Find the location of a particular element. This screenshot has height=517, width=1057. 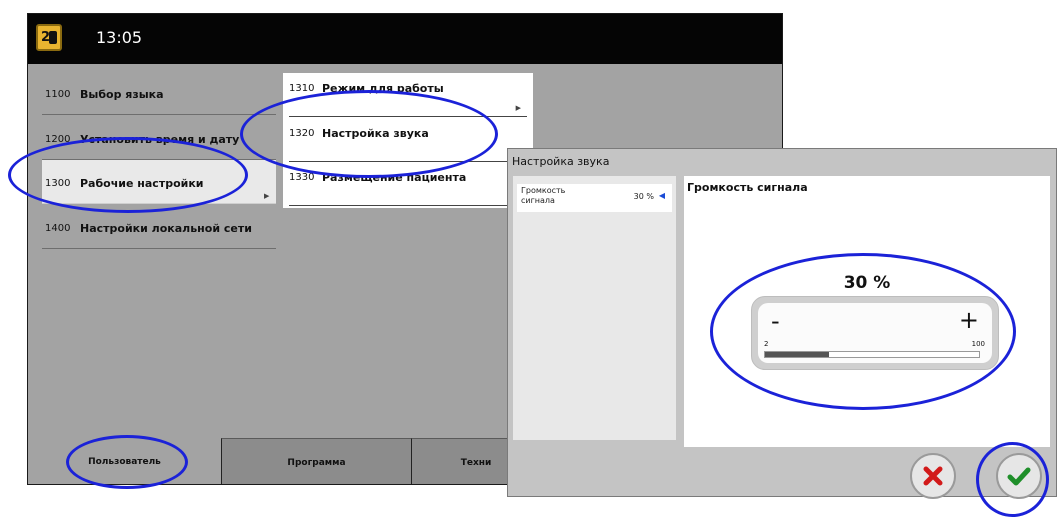

menu-item-1300: 1300 Рабочие настройки ▶ is located at coordinates (159, 182).